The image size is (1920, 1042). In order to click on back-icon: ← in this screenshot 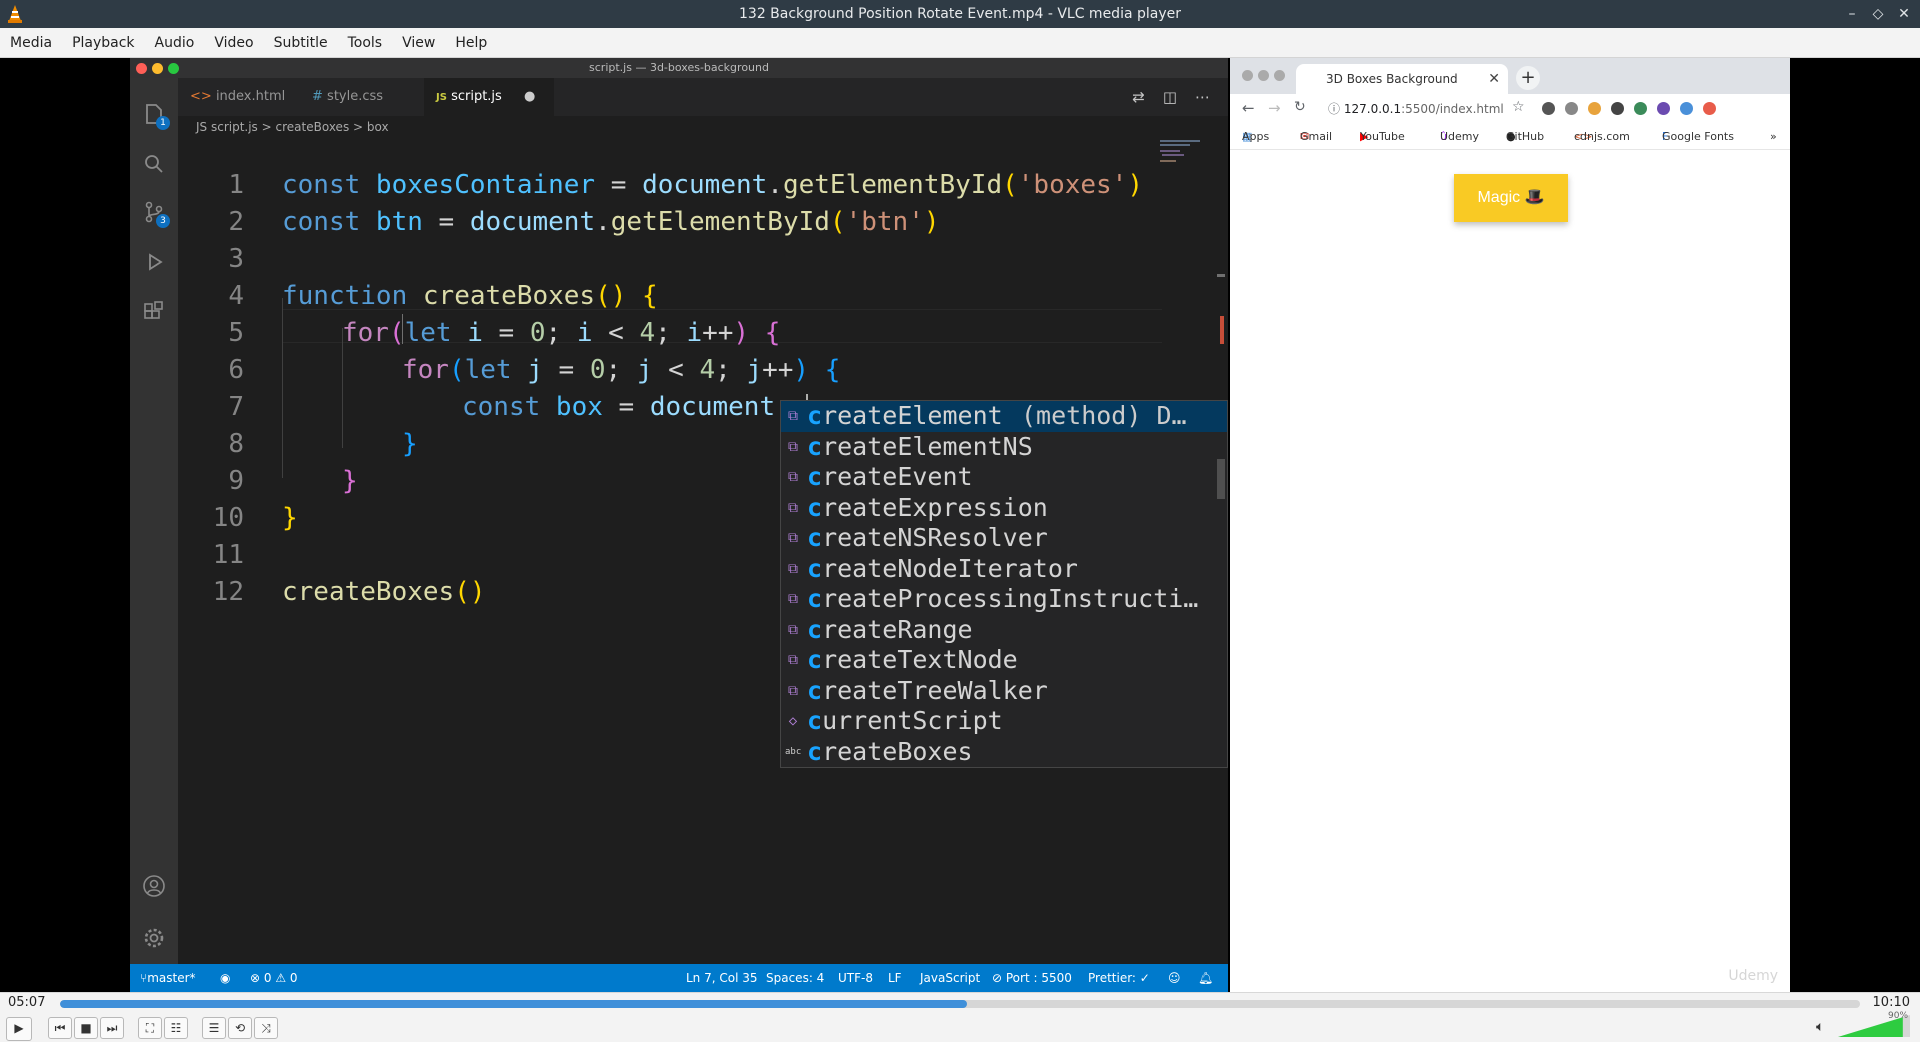, I will do `click(1248, 108)`.